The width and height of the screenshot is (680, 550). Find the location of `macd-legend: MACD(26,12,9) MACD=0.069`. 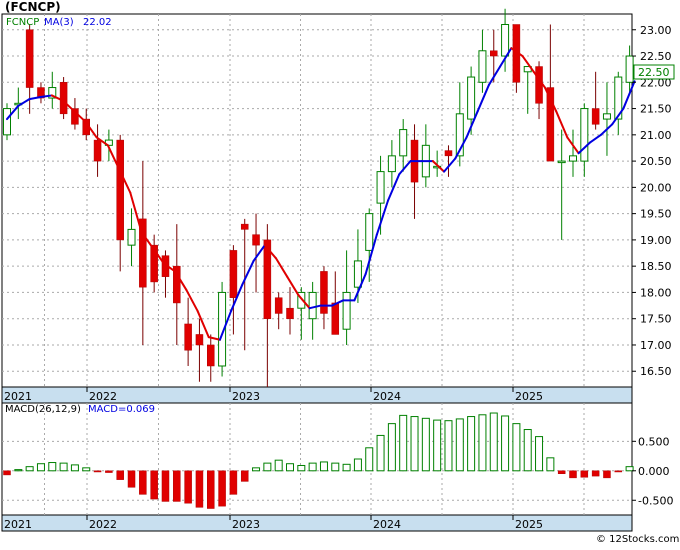

macd-legend: MACD(26,12,9) MACD=0.069 is located at coordinates (80, 409).